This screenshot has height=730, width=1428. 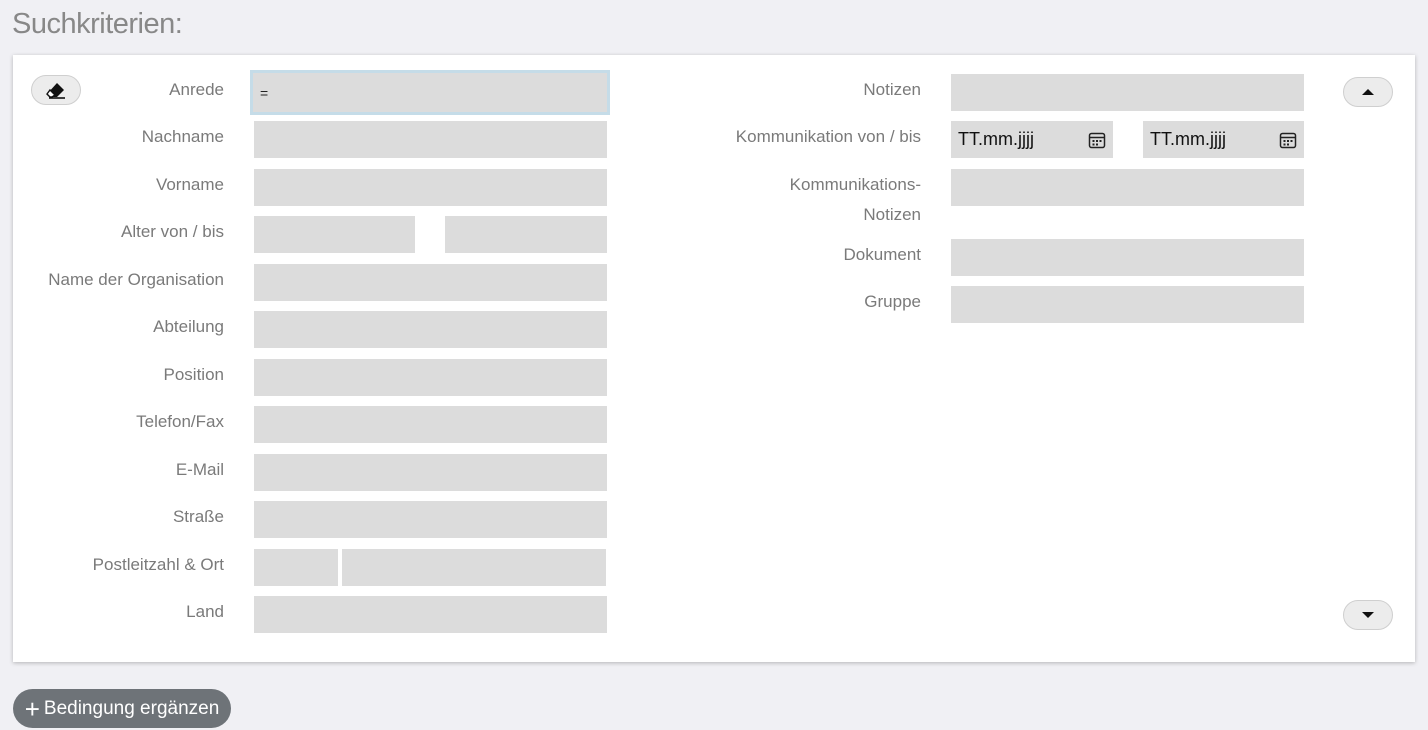 What do you see at coordinates (189, 184) in the screenshot?
I see `vorname-label: Vorname` at bounding box center [189, 184].